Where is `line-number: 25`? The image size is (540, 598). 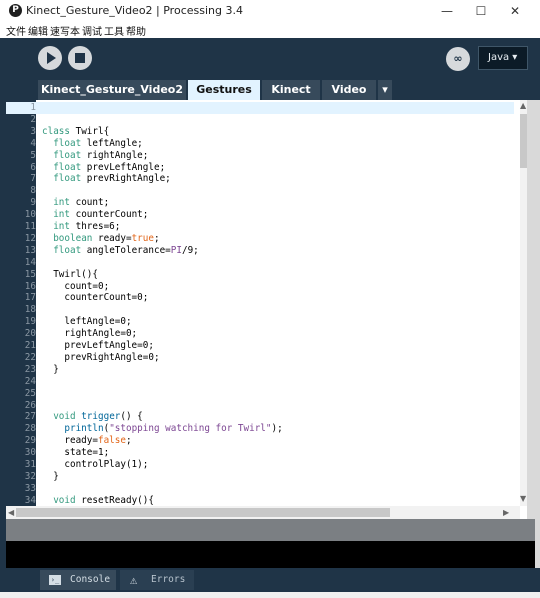 line-number: 25 is located at coordinates (30, 393).